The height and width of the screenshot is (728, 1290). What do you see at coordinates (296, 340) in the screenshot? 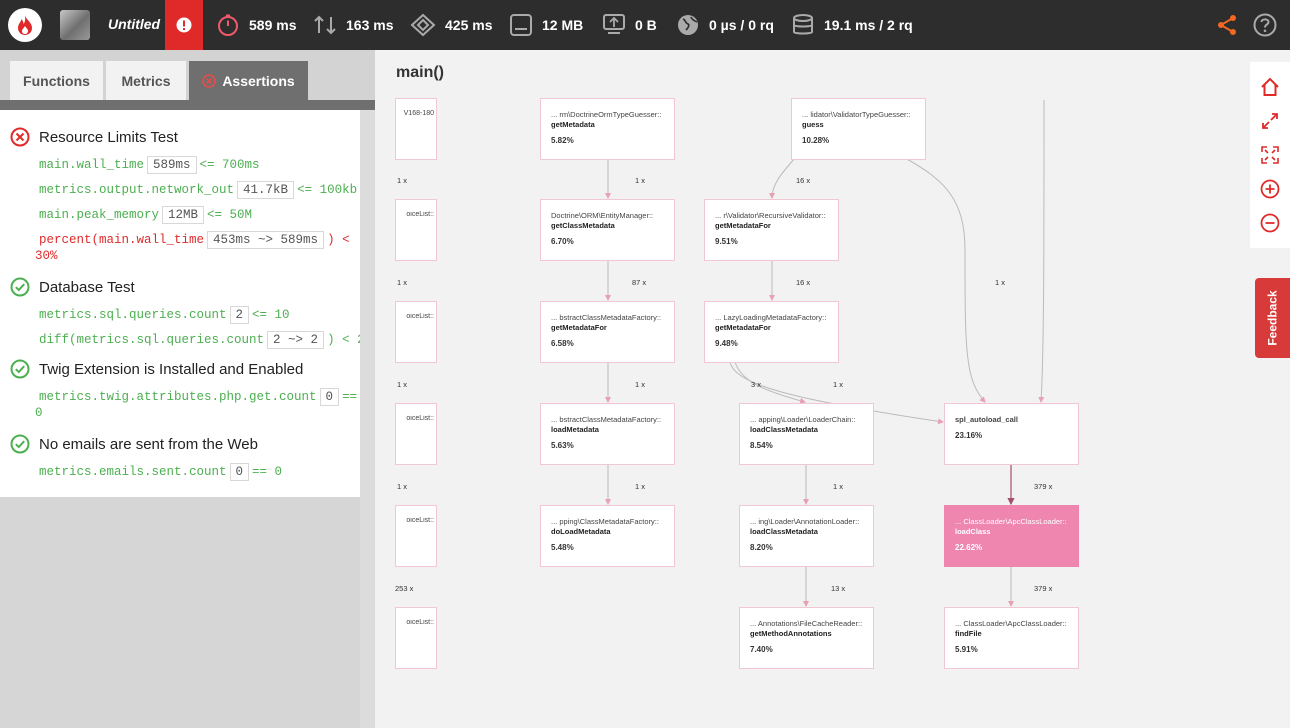
I see `metric-value: 2 ~> 2` at bounding box center [296, 340].